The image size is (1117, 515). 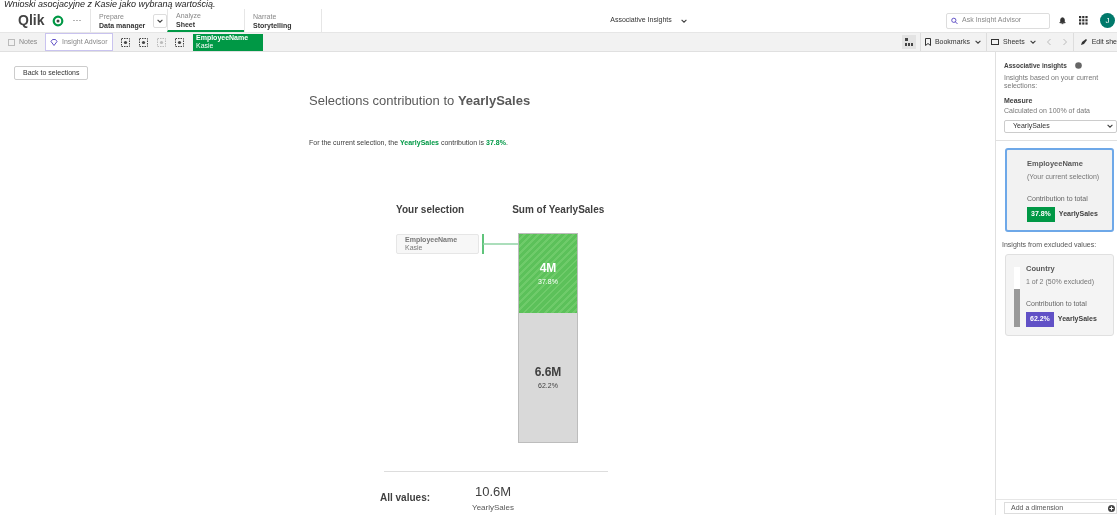 What do you see at coordinates (1062, 20) in the screenshot?
I see `bell-icon` at bounding box center [1062, 20].